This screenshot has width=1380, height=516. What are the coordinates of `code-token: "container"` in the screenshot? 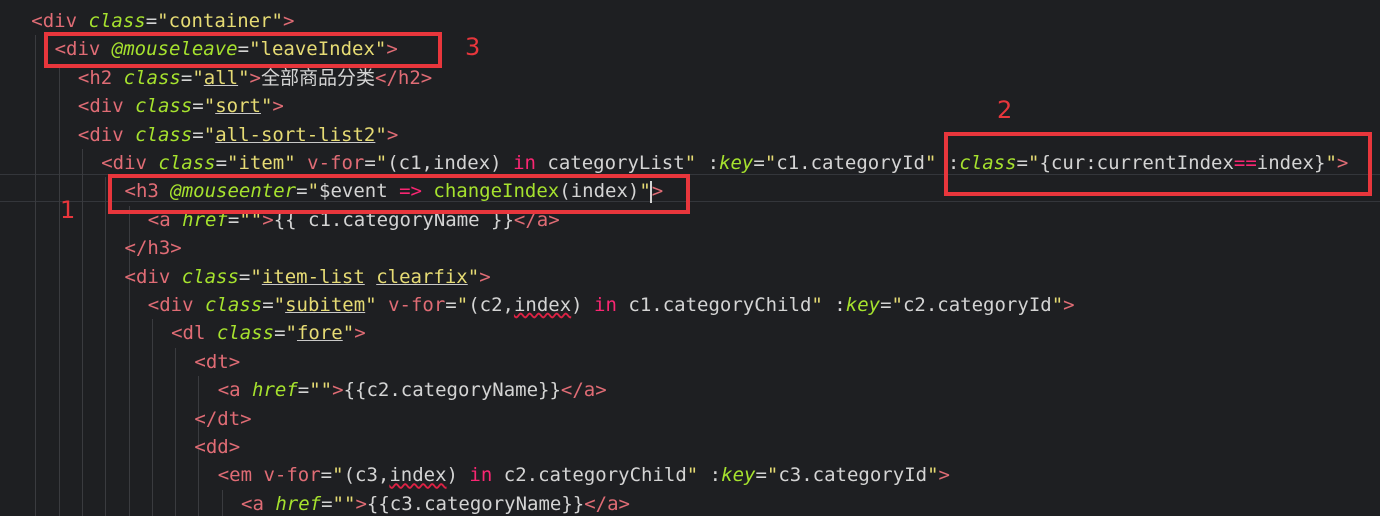 It's located at (220, 21).